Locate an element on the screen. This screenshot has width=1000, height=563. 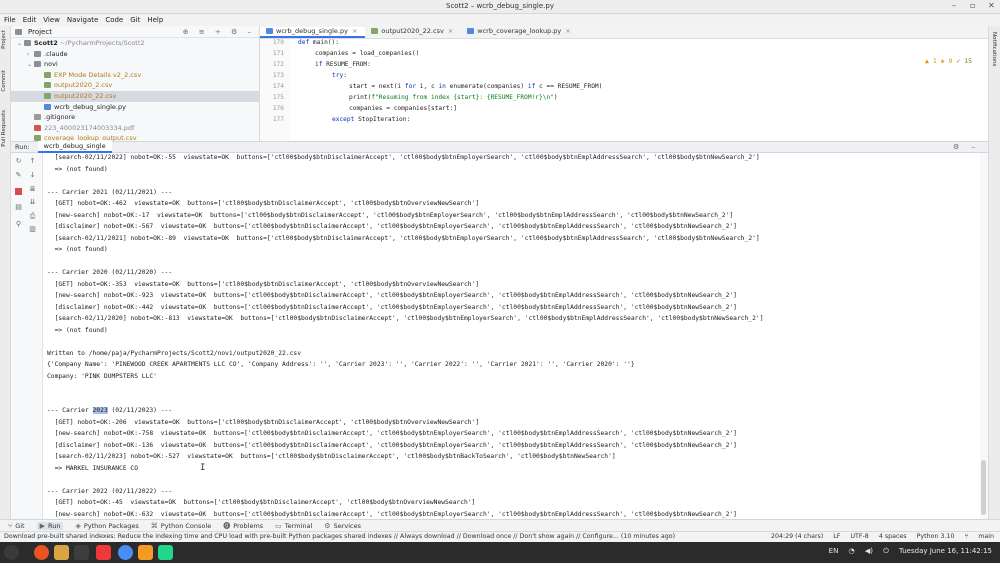
caret-position: 204:29 (4 chars) is located at coordinates (797, 536).